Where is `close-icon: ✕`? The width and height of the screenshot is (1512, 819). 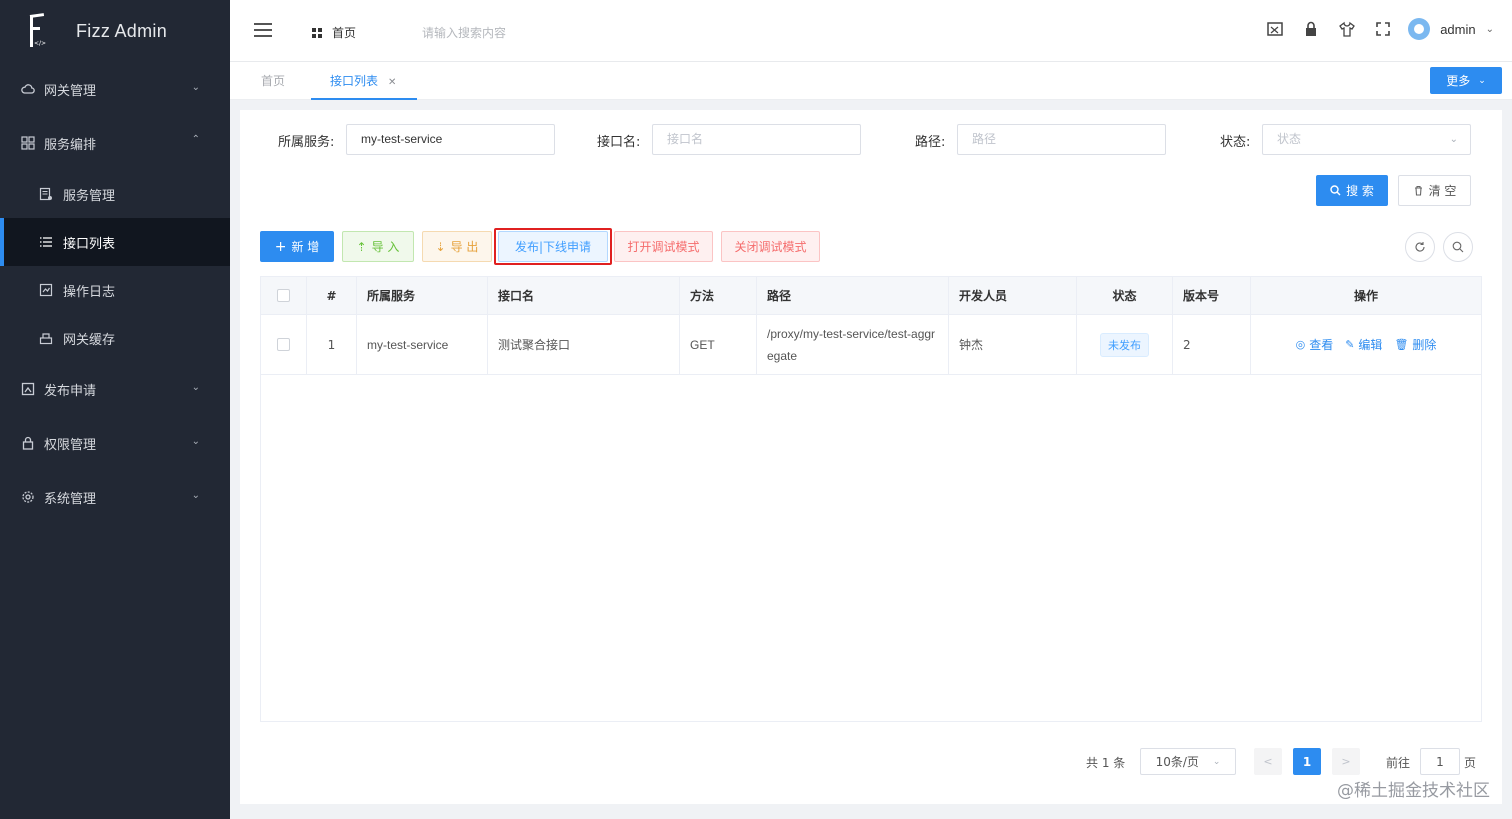 close-icon: ✕ is located at coordinates (392, 82).